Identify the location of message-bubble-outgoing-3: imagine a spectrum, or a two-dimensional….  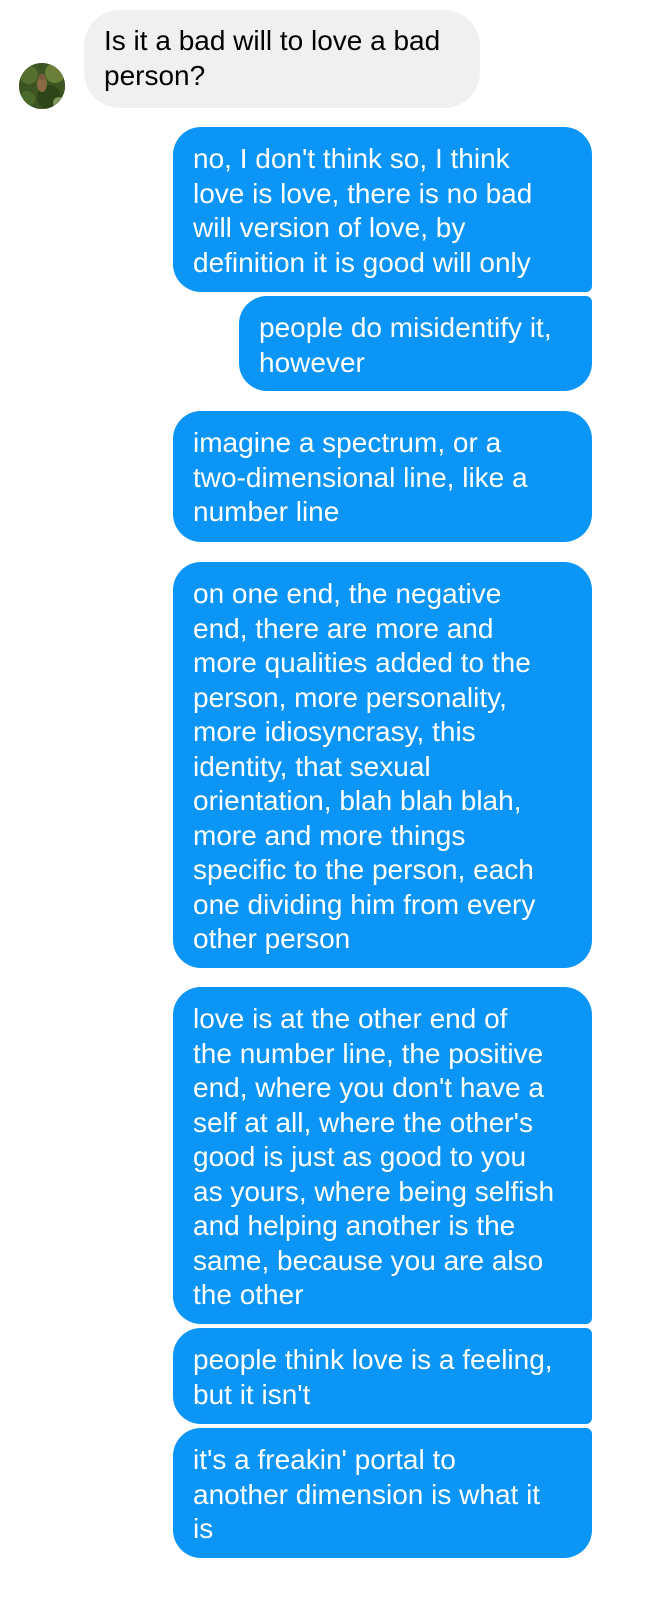
(382, 476).